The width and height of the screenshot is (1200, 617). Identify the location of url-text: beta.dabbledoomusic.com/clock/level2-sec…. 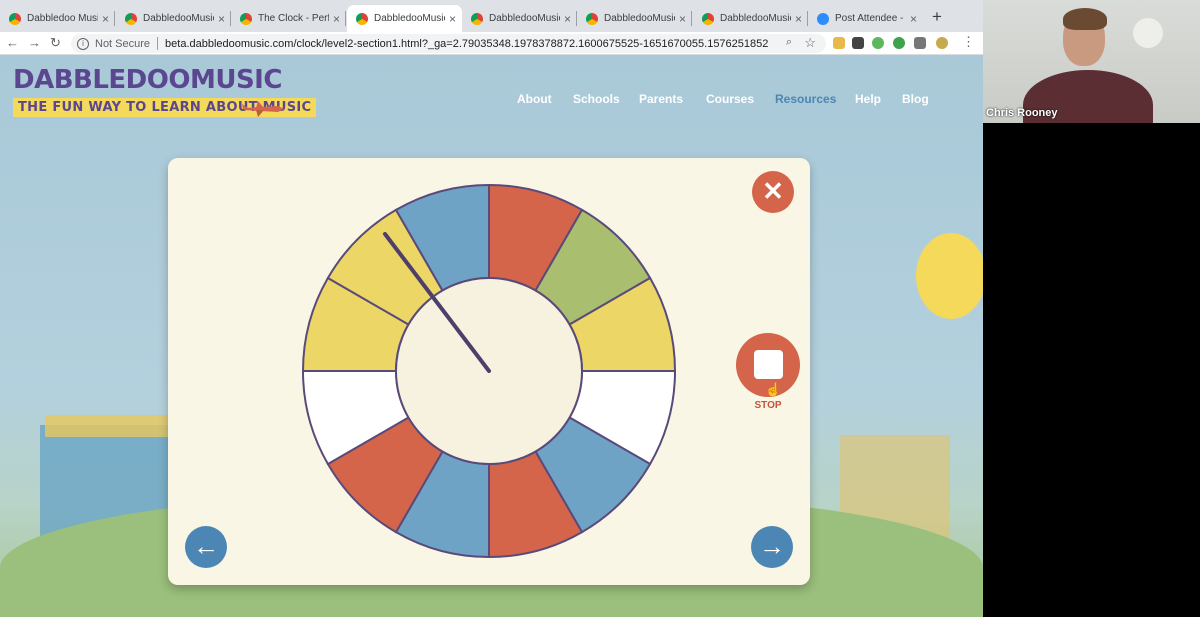
(466, 44).